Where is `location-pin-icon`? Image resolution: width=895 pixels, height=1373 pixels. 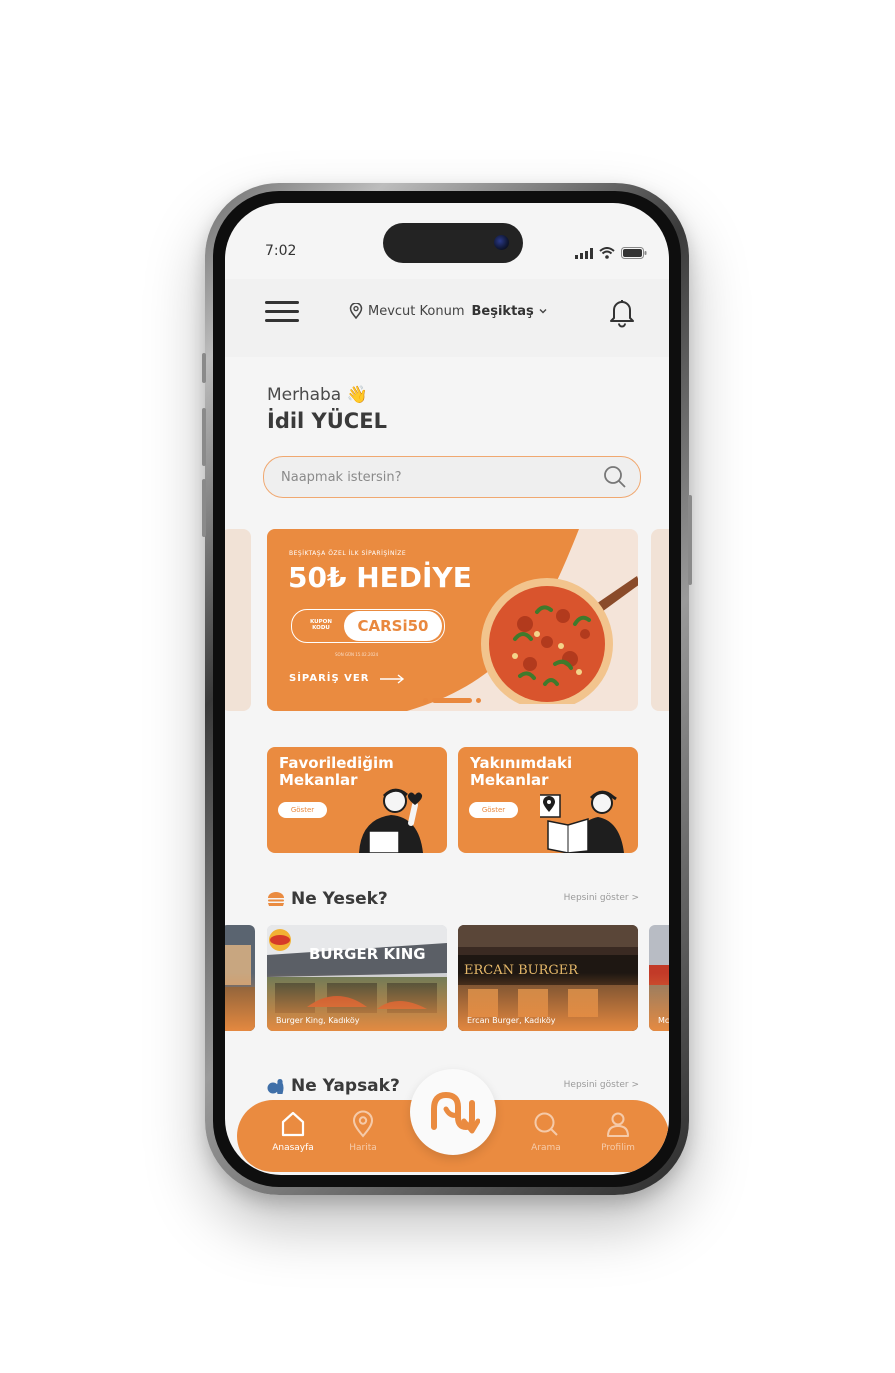 location-pin-icon is located at coordinates (356, 311).